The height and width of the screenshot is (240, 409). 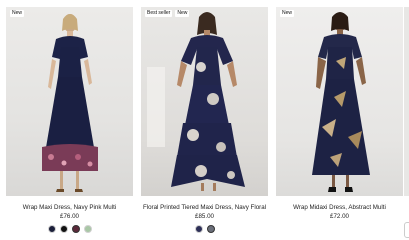 I want to click on product-price: £72.00, so click(x=339, y=216).